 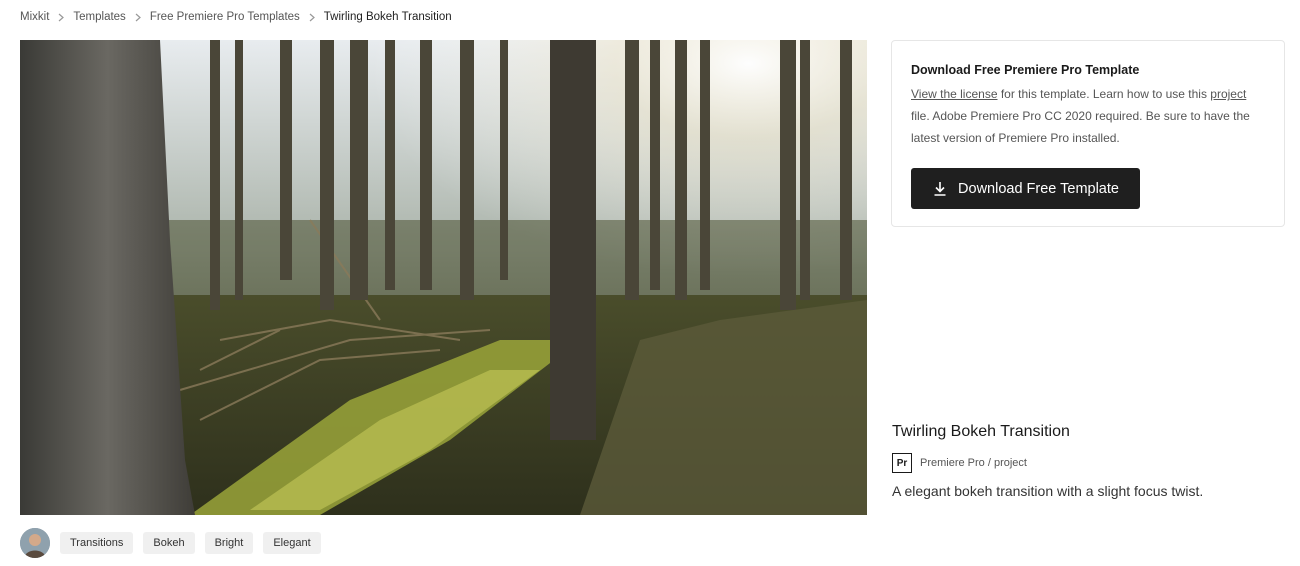 I want to click on download-template-button: Download Free Template, so click(x=1025, y=188).